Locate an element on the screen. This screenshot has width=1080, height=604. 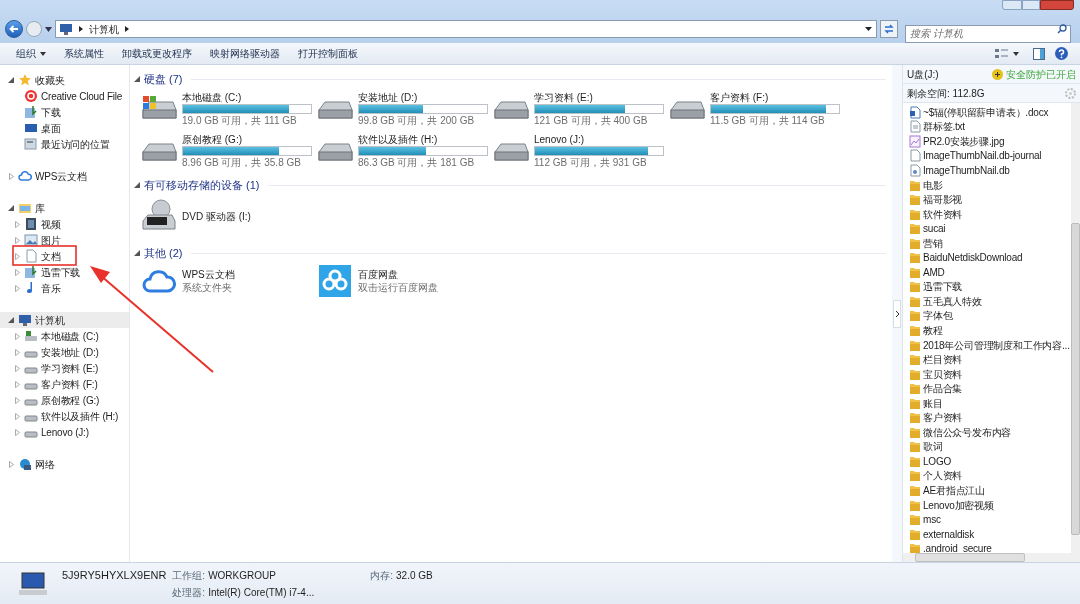
file-item: 教程 is located at coordinates (990, 330).